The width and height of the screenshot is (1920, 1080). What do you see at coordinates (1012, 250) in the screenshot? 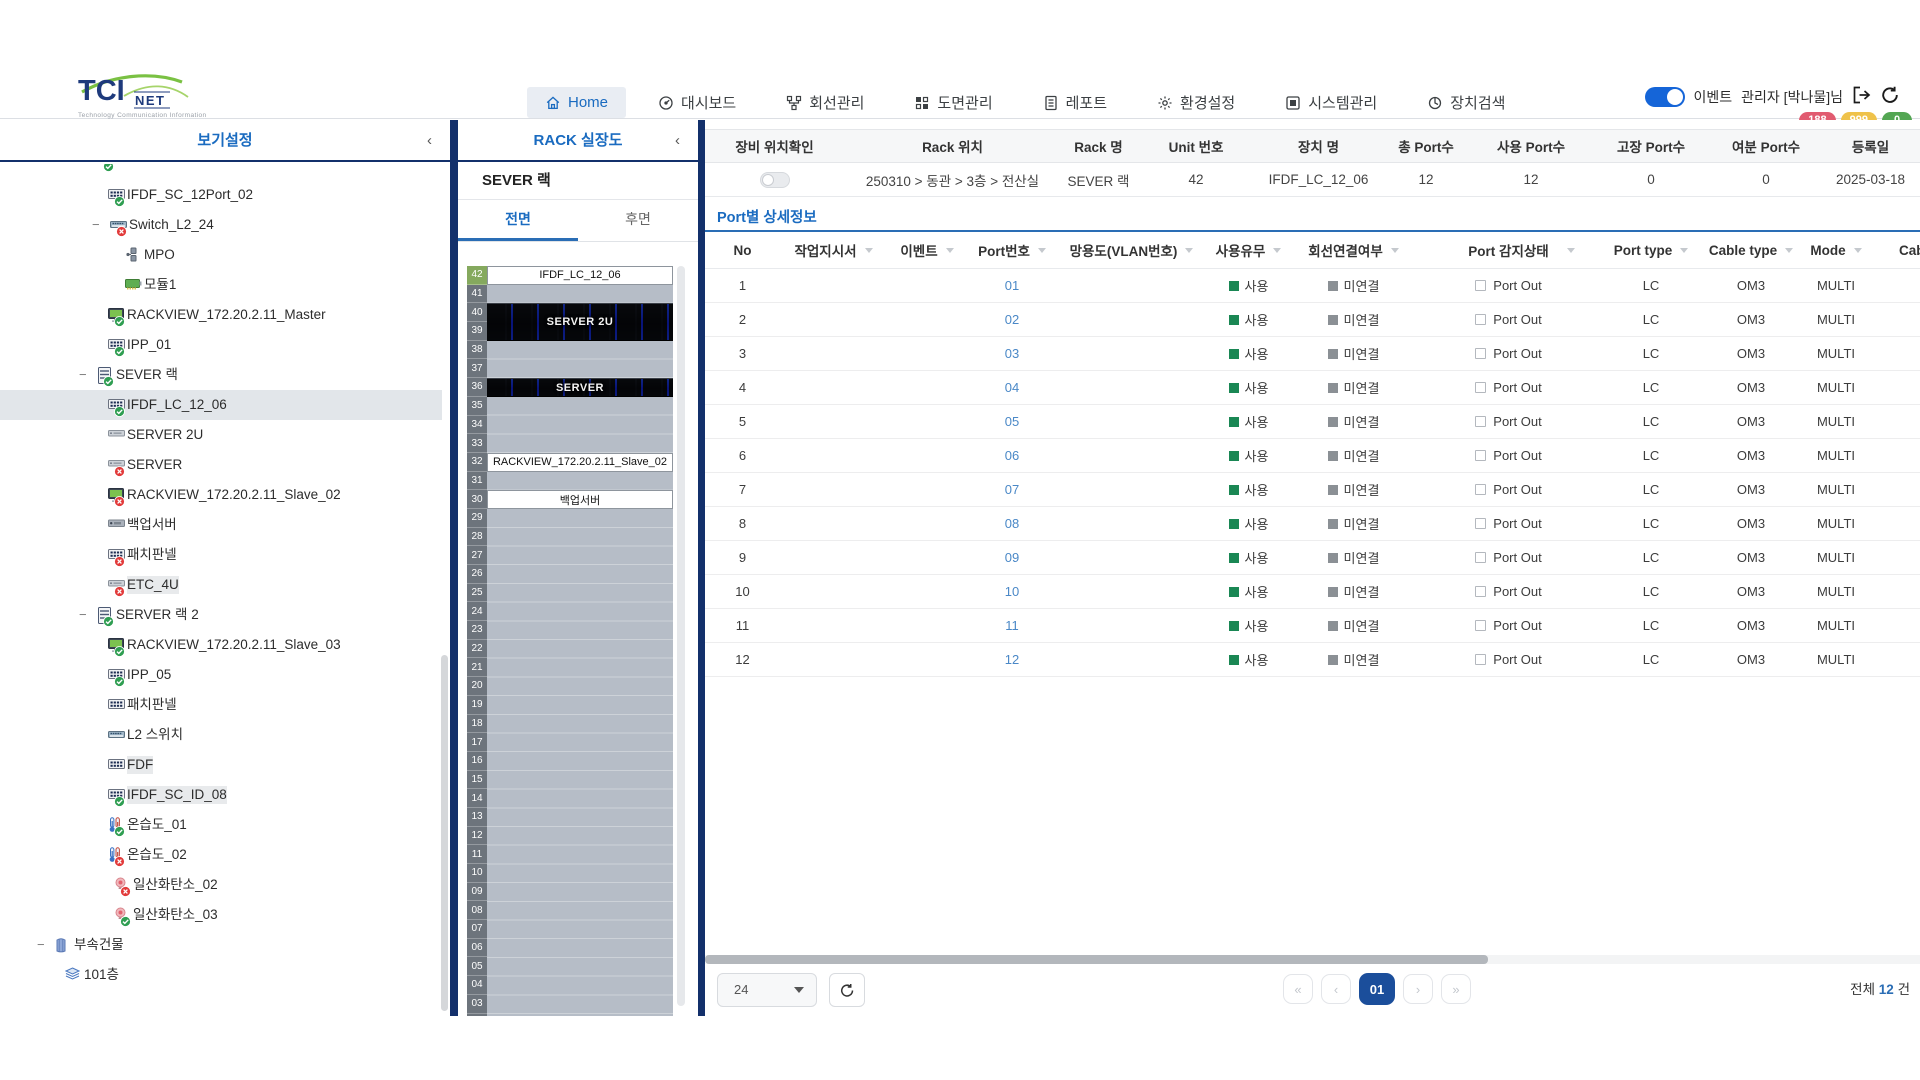
I see `port-col-Port번호: Port번호` at bounding box center [1012, 250].